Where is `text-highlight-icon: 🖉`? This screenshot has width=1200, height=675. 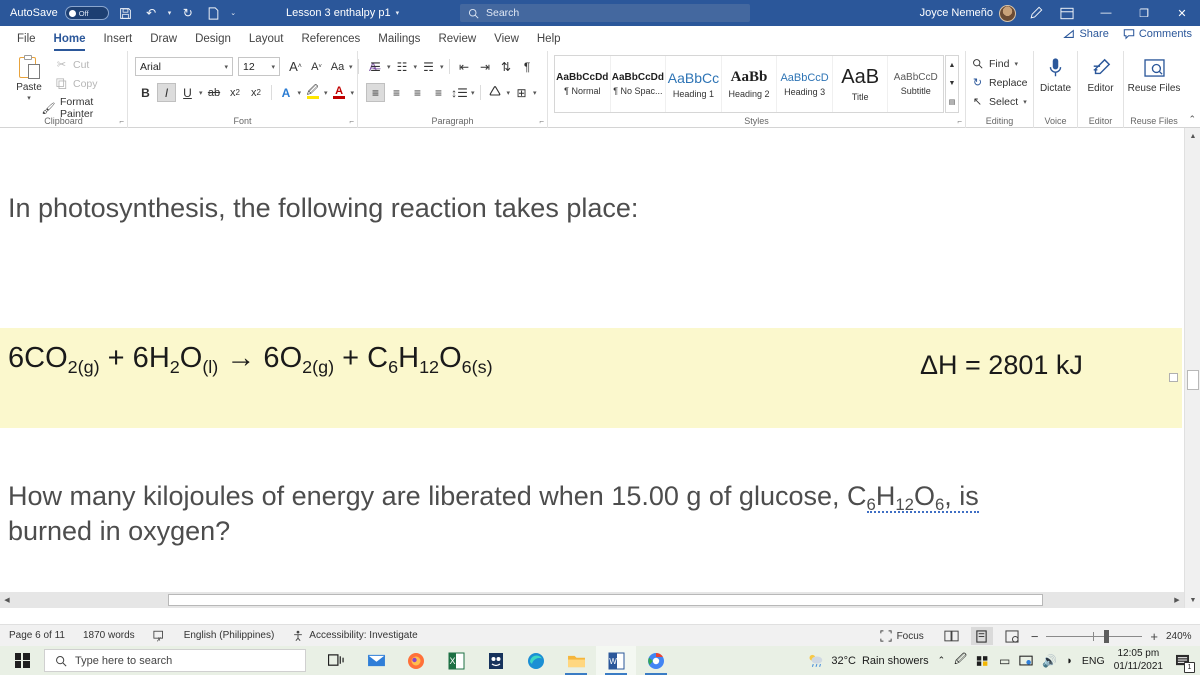
text-highlight-icon: 🖉 is located at coordinates (312, 92).